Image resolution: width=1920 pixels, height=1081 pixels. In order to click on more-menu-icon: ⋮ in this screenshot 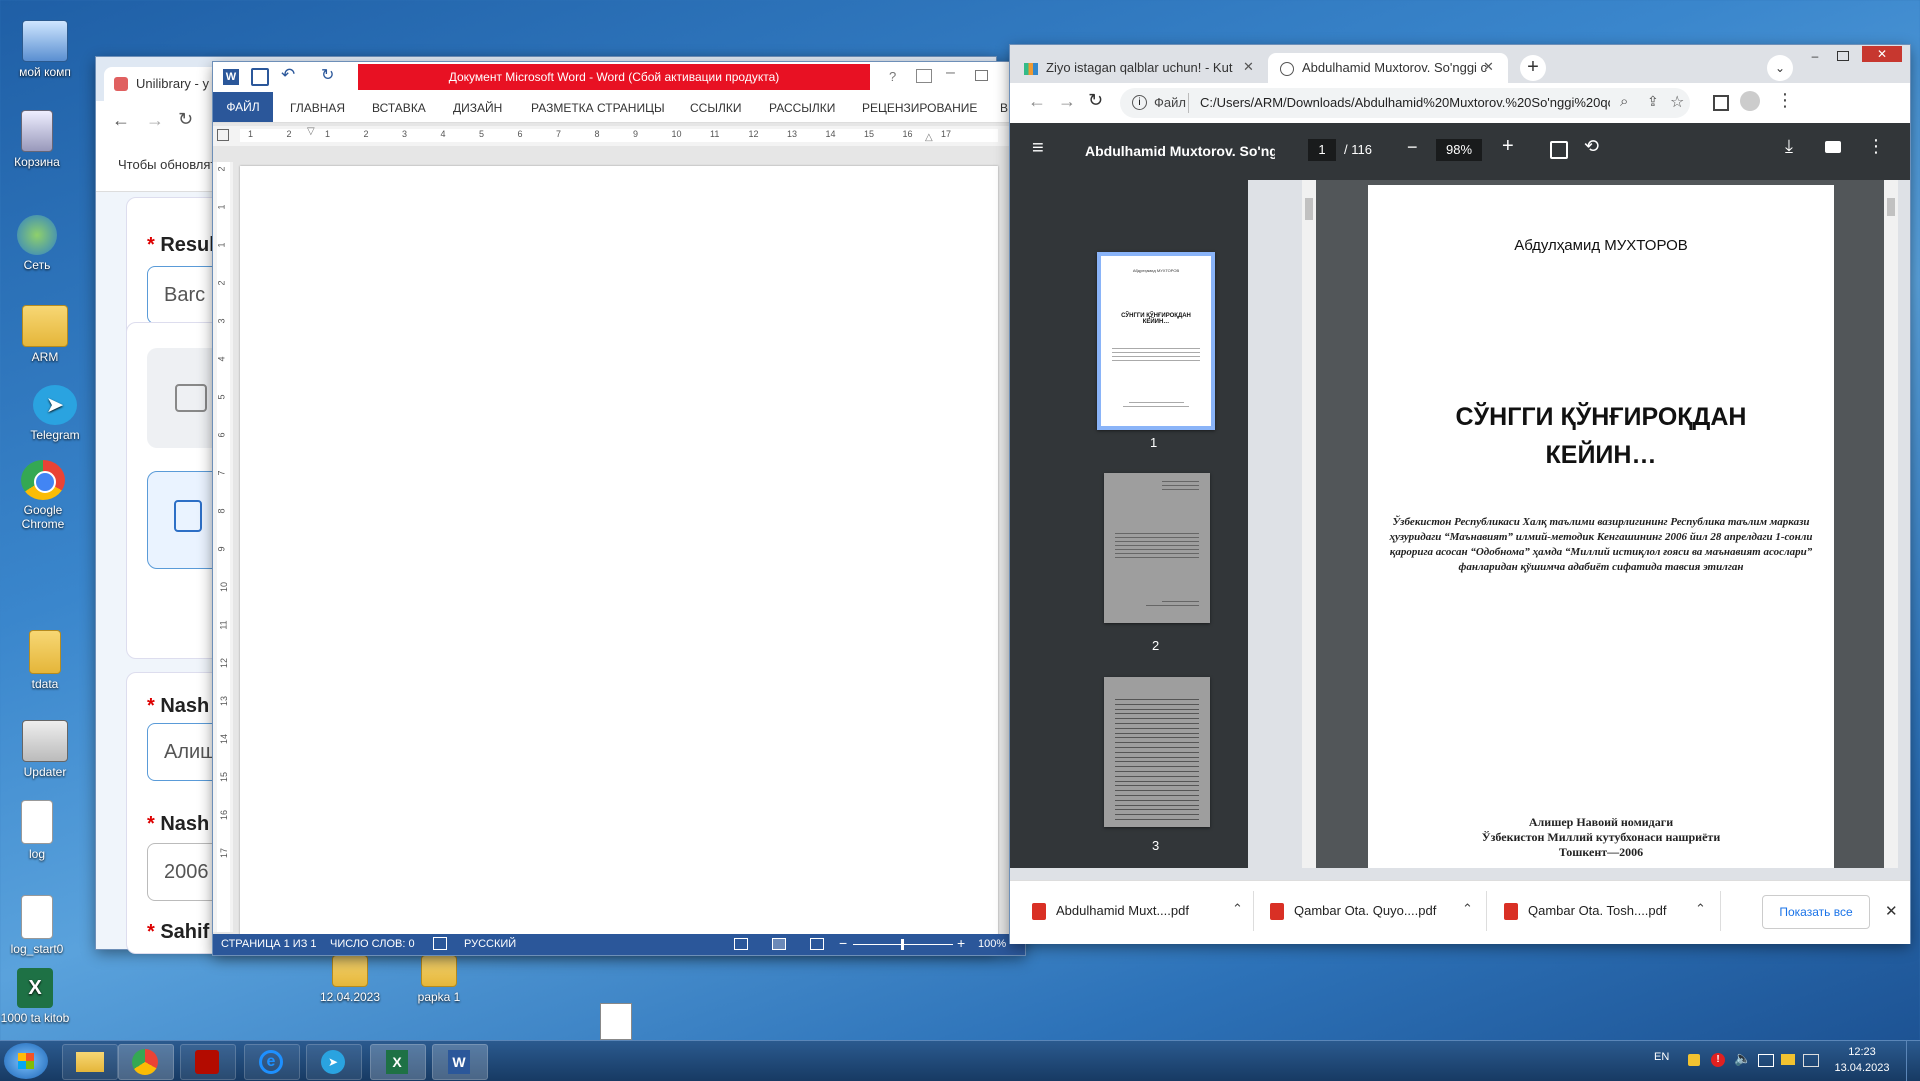, I will do `click(1785, 100)`.